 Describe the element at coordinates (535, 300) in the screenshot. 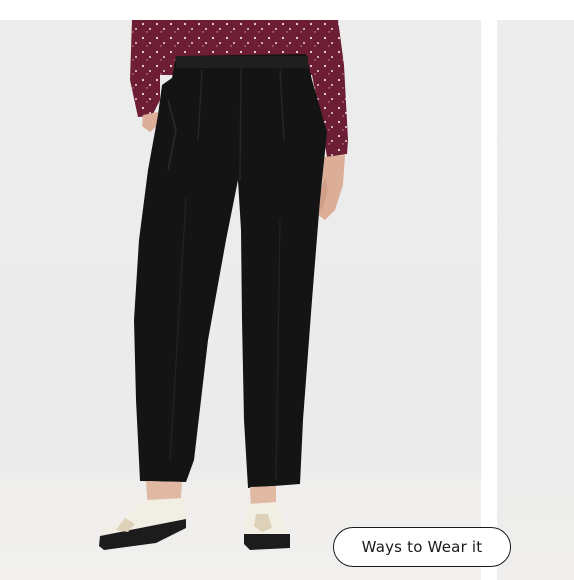

I see `next-product-image-slide` at that location.